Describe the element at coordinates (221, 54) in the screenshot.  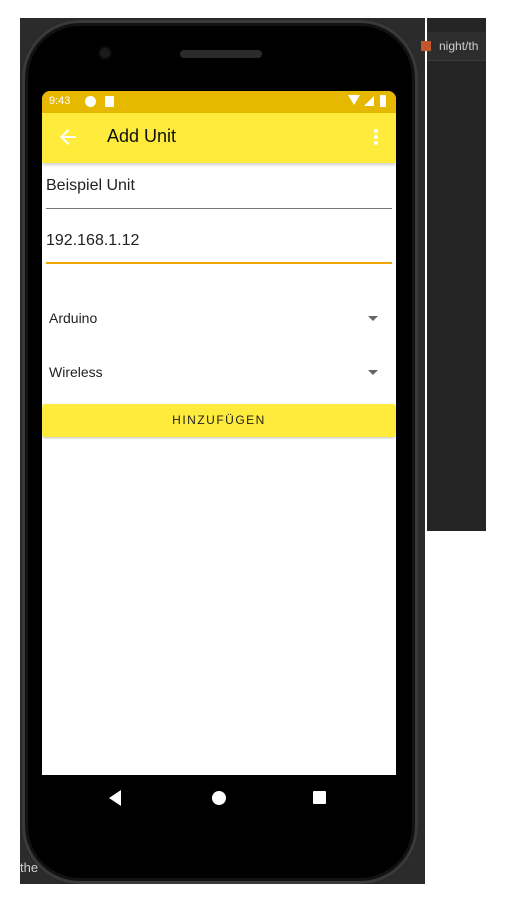
I see `speaker-grille` at that location.